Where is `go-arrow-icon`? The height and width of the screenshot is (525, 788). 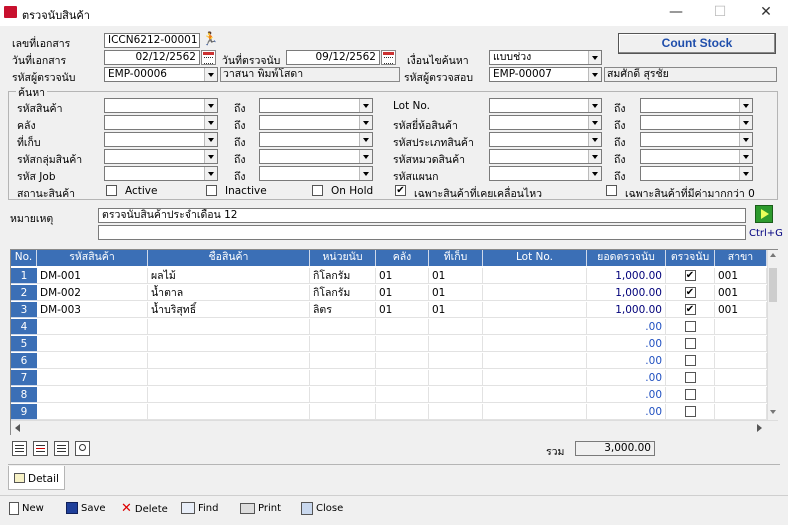 go-arrow-icon is located at coordinates (764, 214).